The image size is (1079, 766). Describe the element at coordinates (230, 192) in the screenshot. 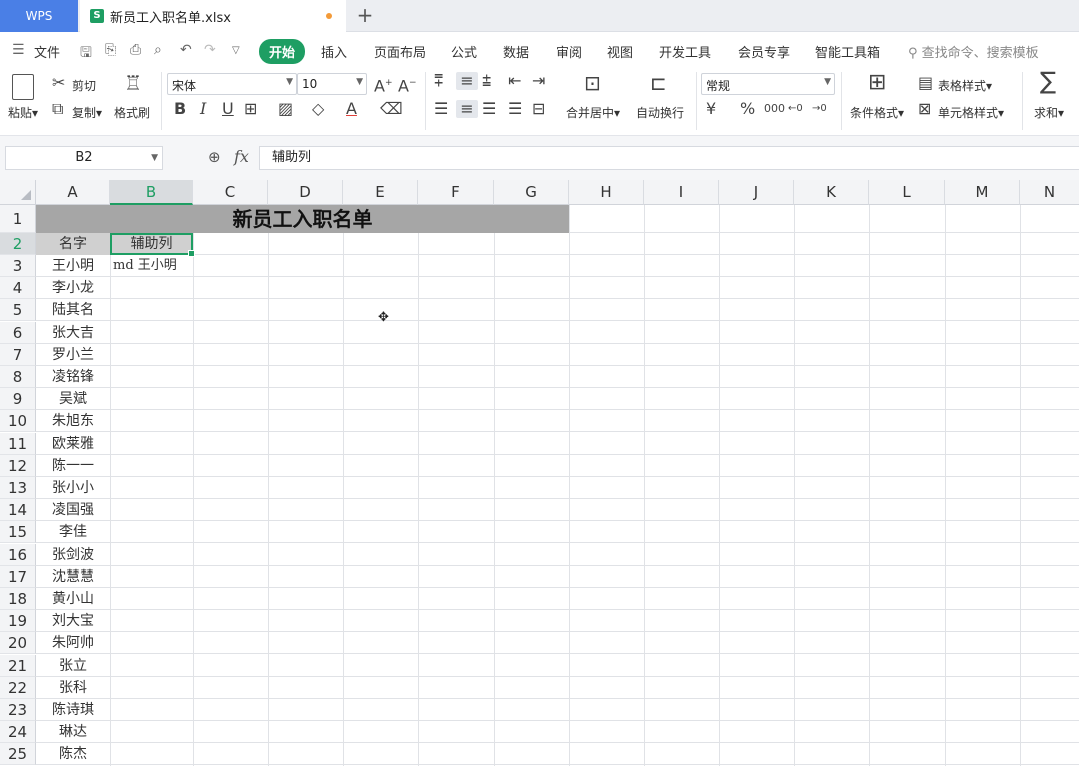

I see `column-header-c: C` at that location.